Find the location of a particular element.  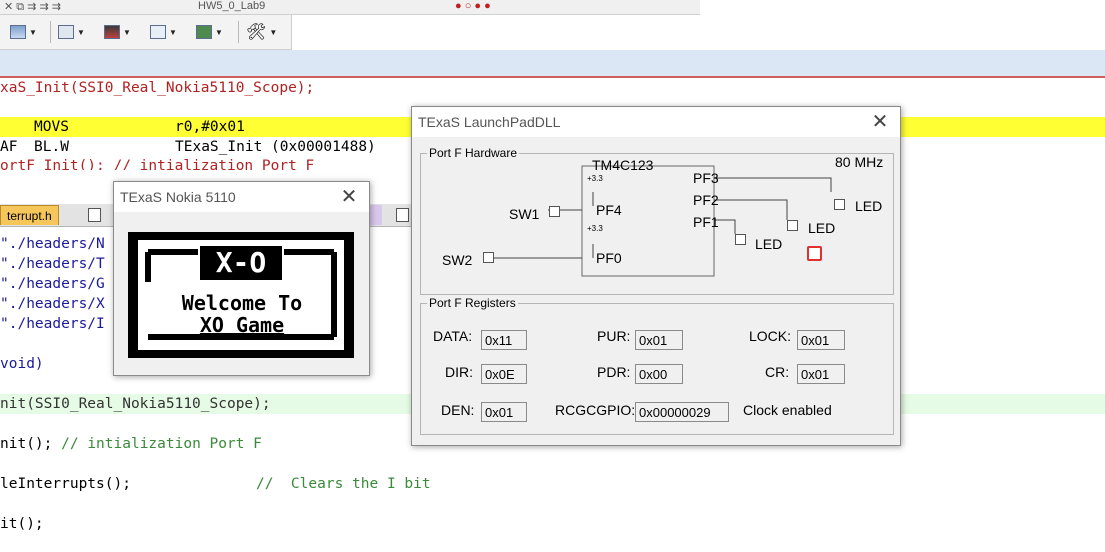

toolbox-button: 🛠 ▼ is located at coordinates (261, 32).